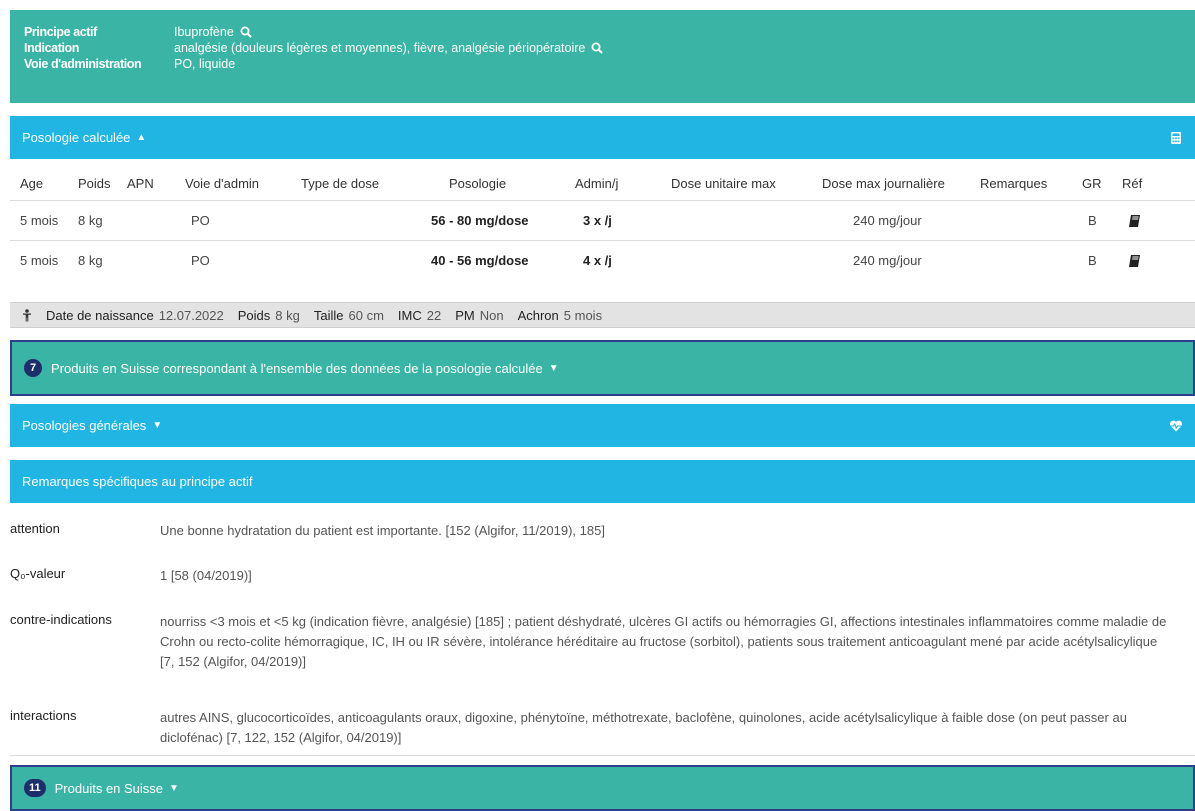  What do you see at coordinates (204, 32) in the screenshot?
I see `header-value-principe: Ibuprofène` at bounding box center [204, 32].